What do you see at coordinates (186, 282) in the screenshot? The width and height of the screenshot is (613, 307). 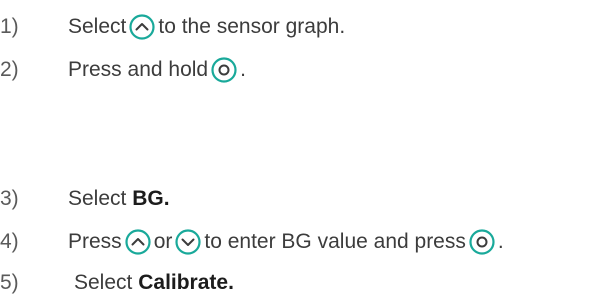 I see `calibrate-option-label: Calibrate.` at bounding box center [186, 282].